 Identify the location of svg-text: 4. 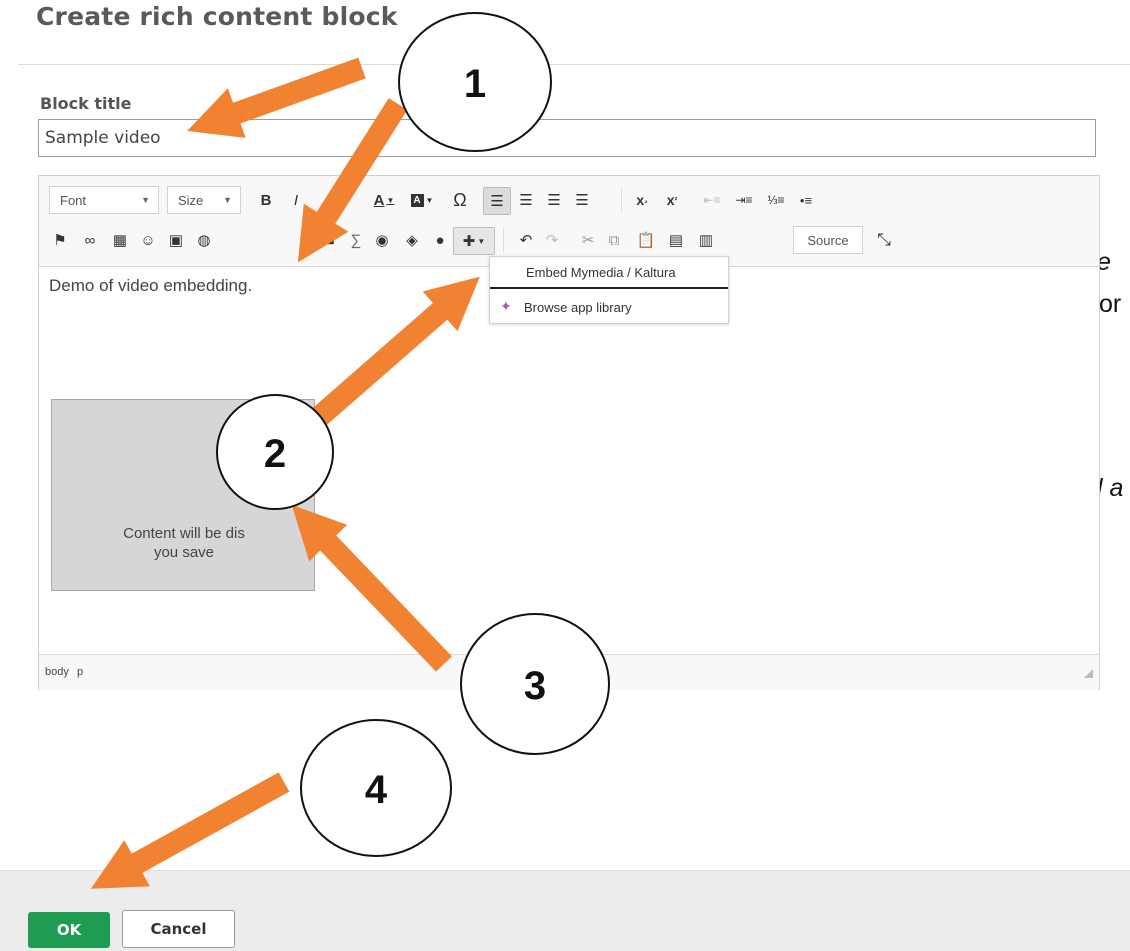
(376, 790).